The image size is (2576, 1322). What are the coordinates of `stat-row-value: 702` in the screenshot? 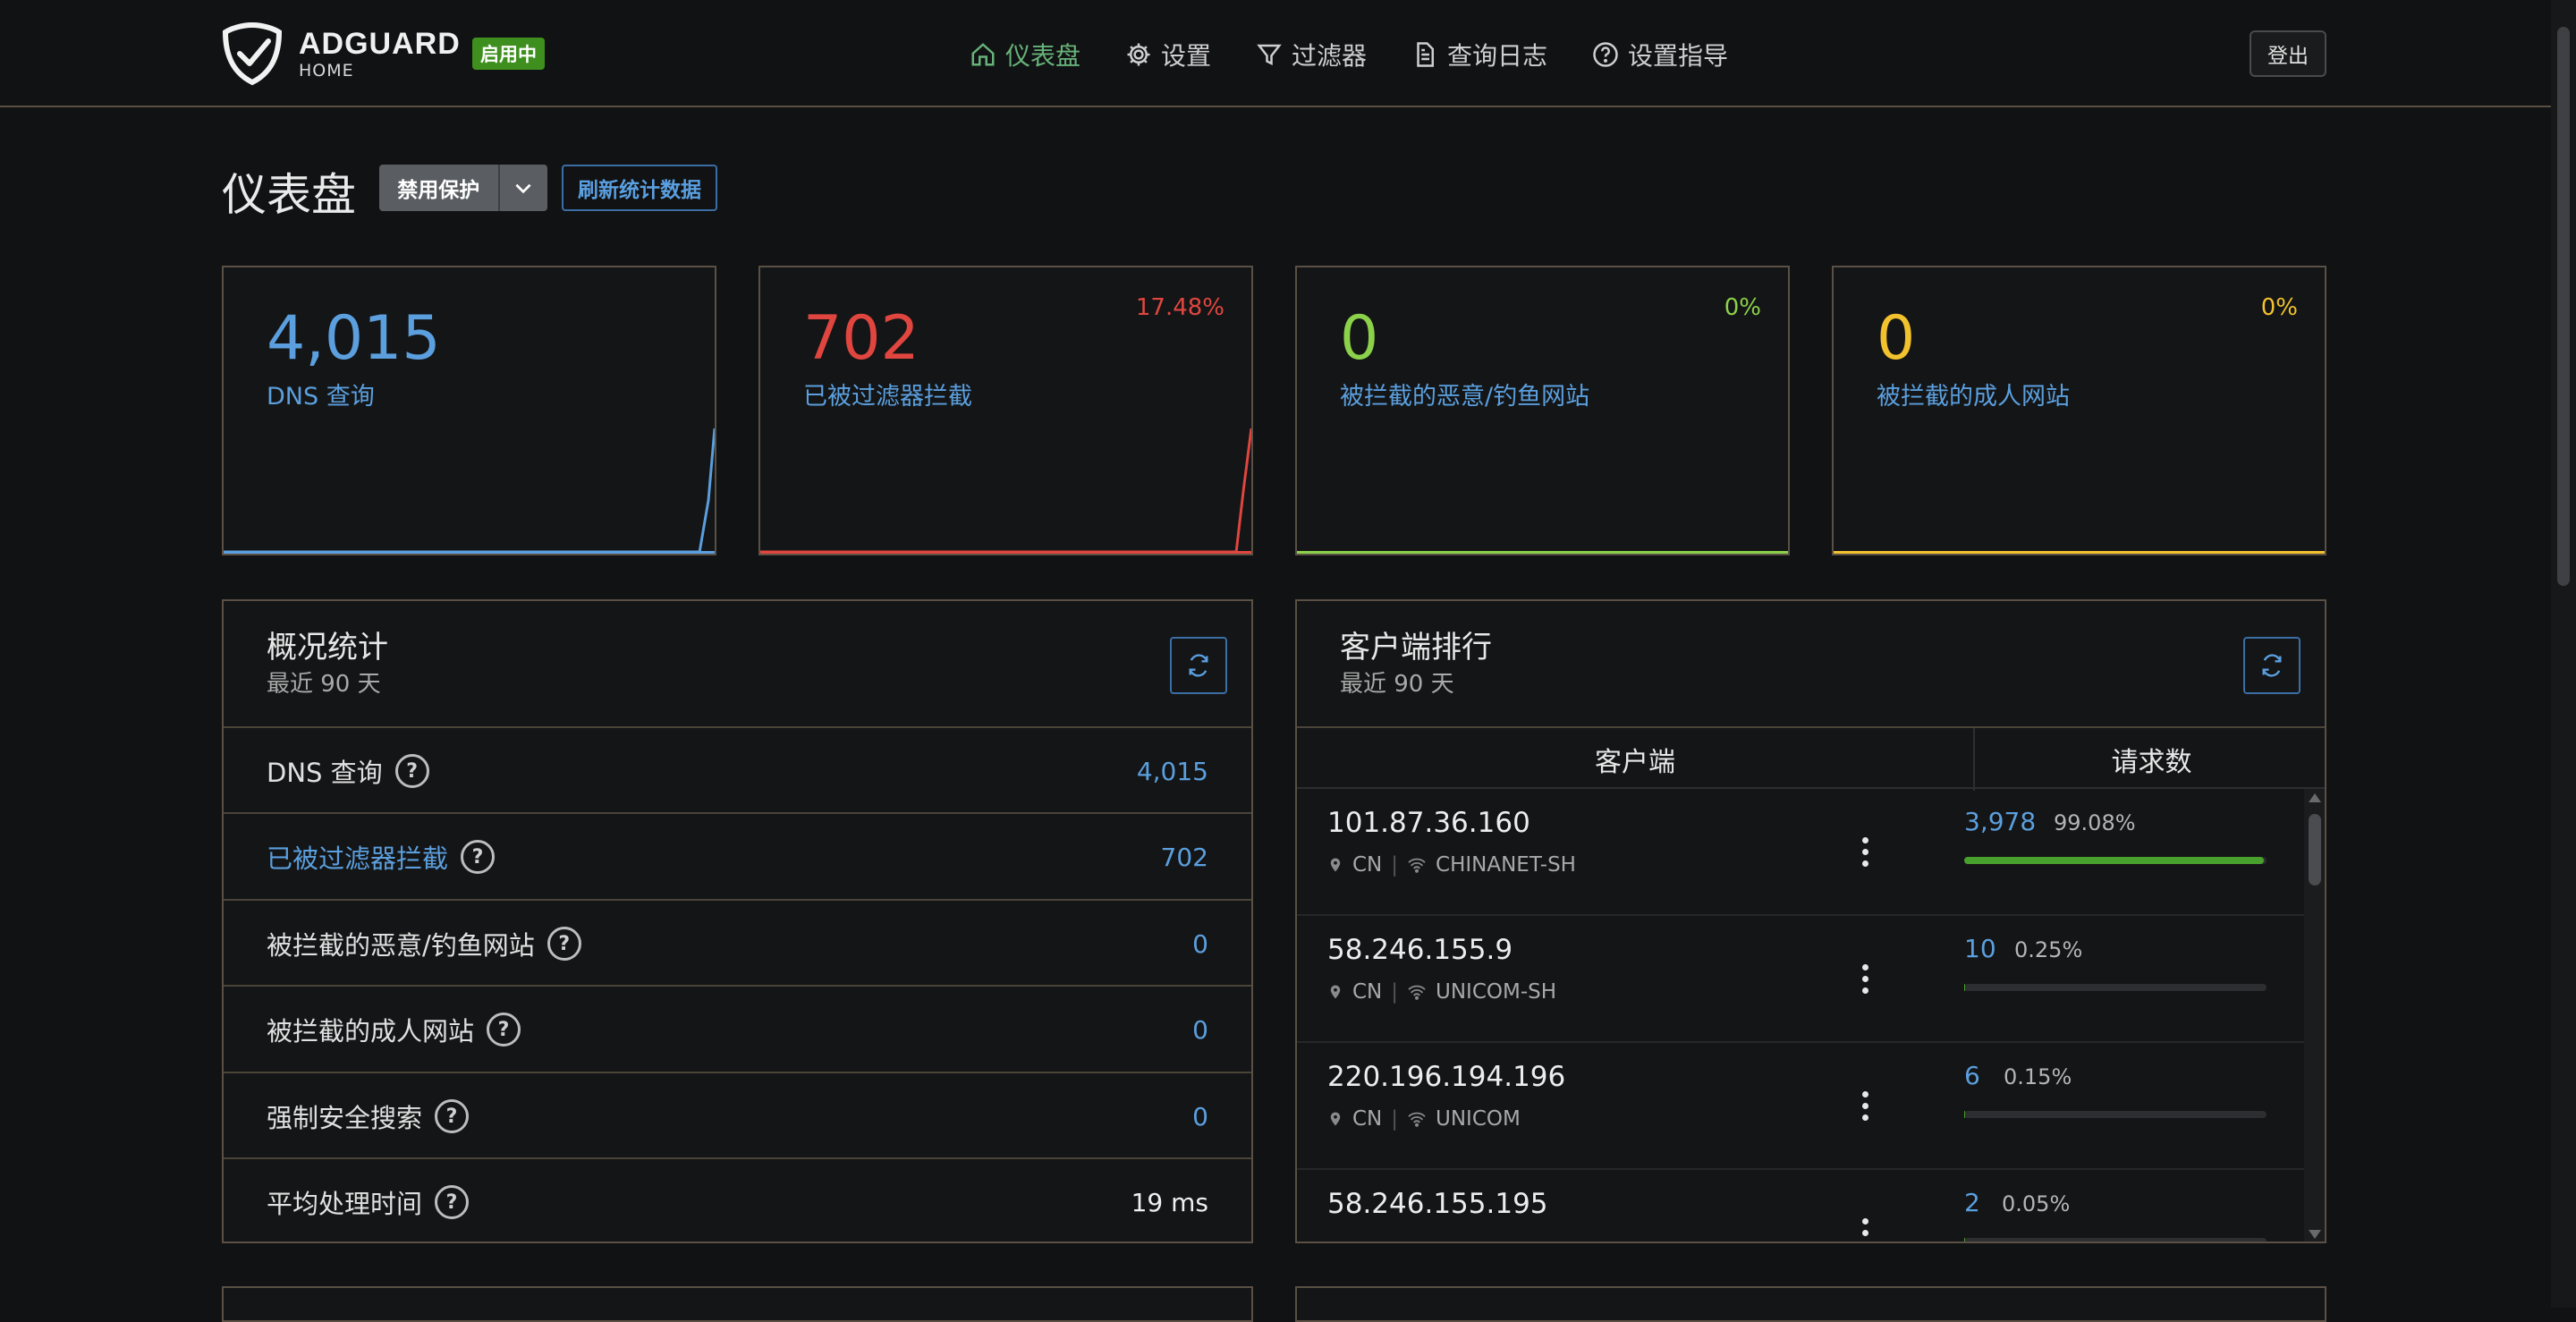 It's located at (1184, 857).